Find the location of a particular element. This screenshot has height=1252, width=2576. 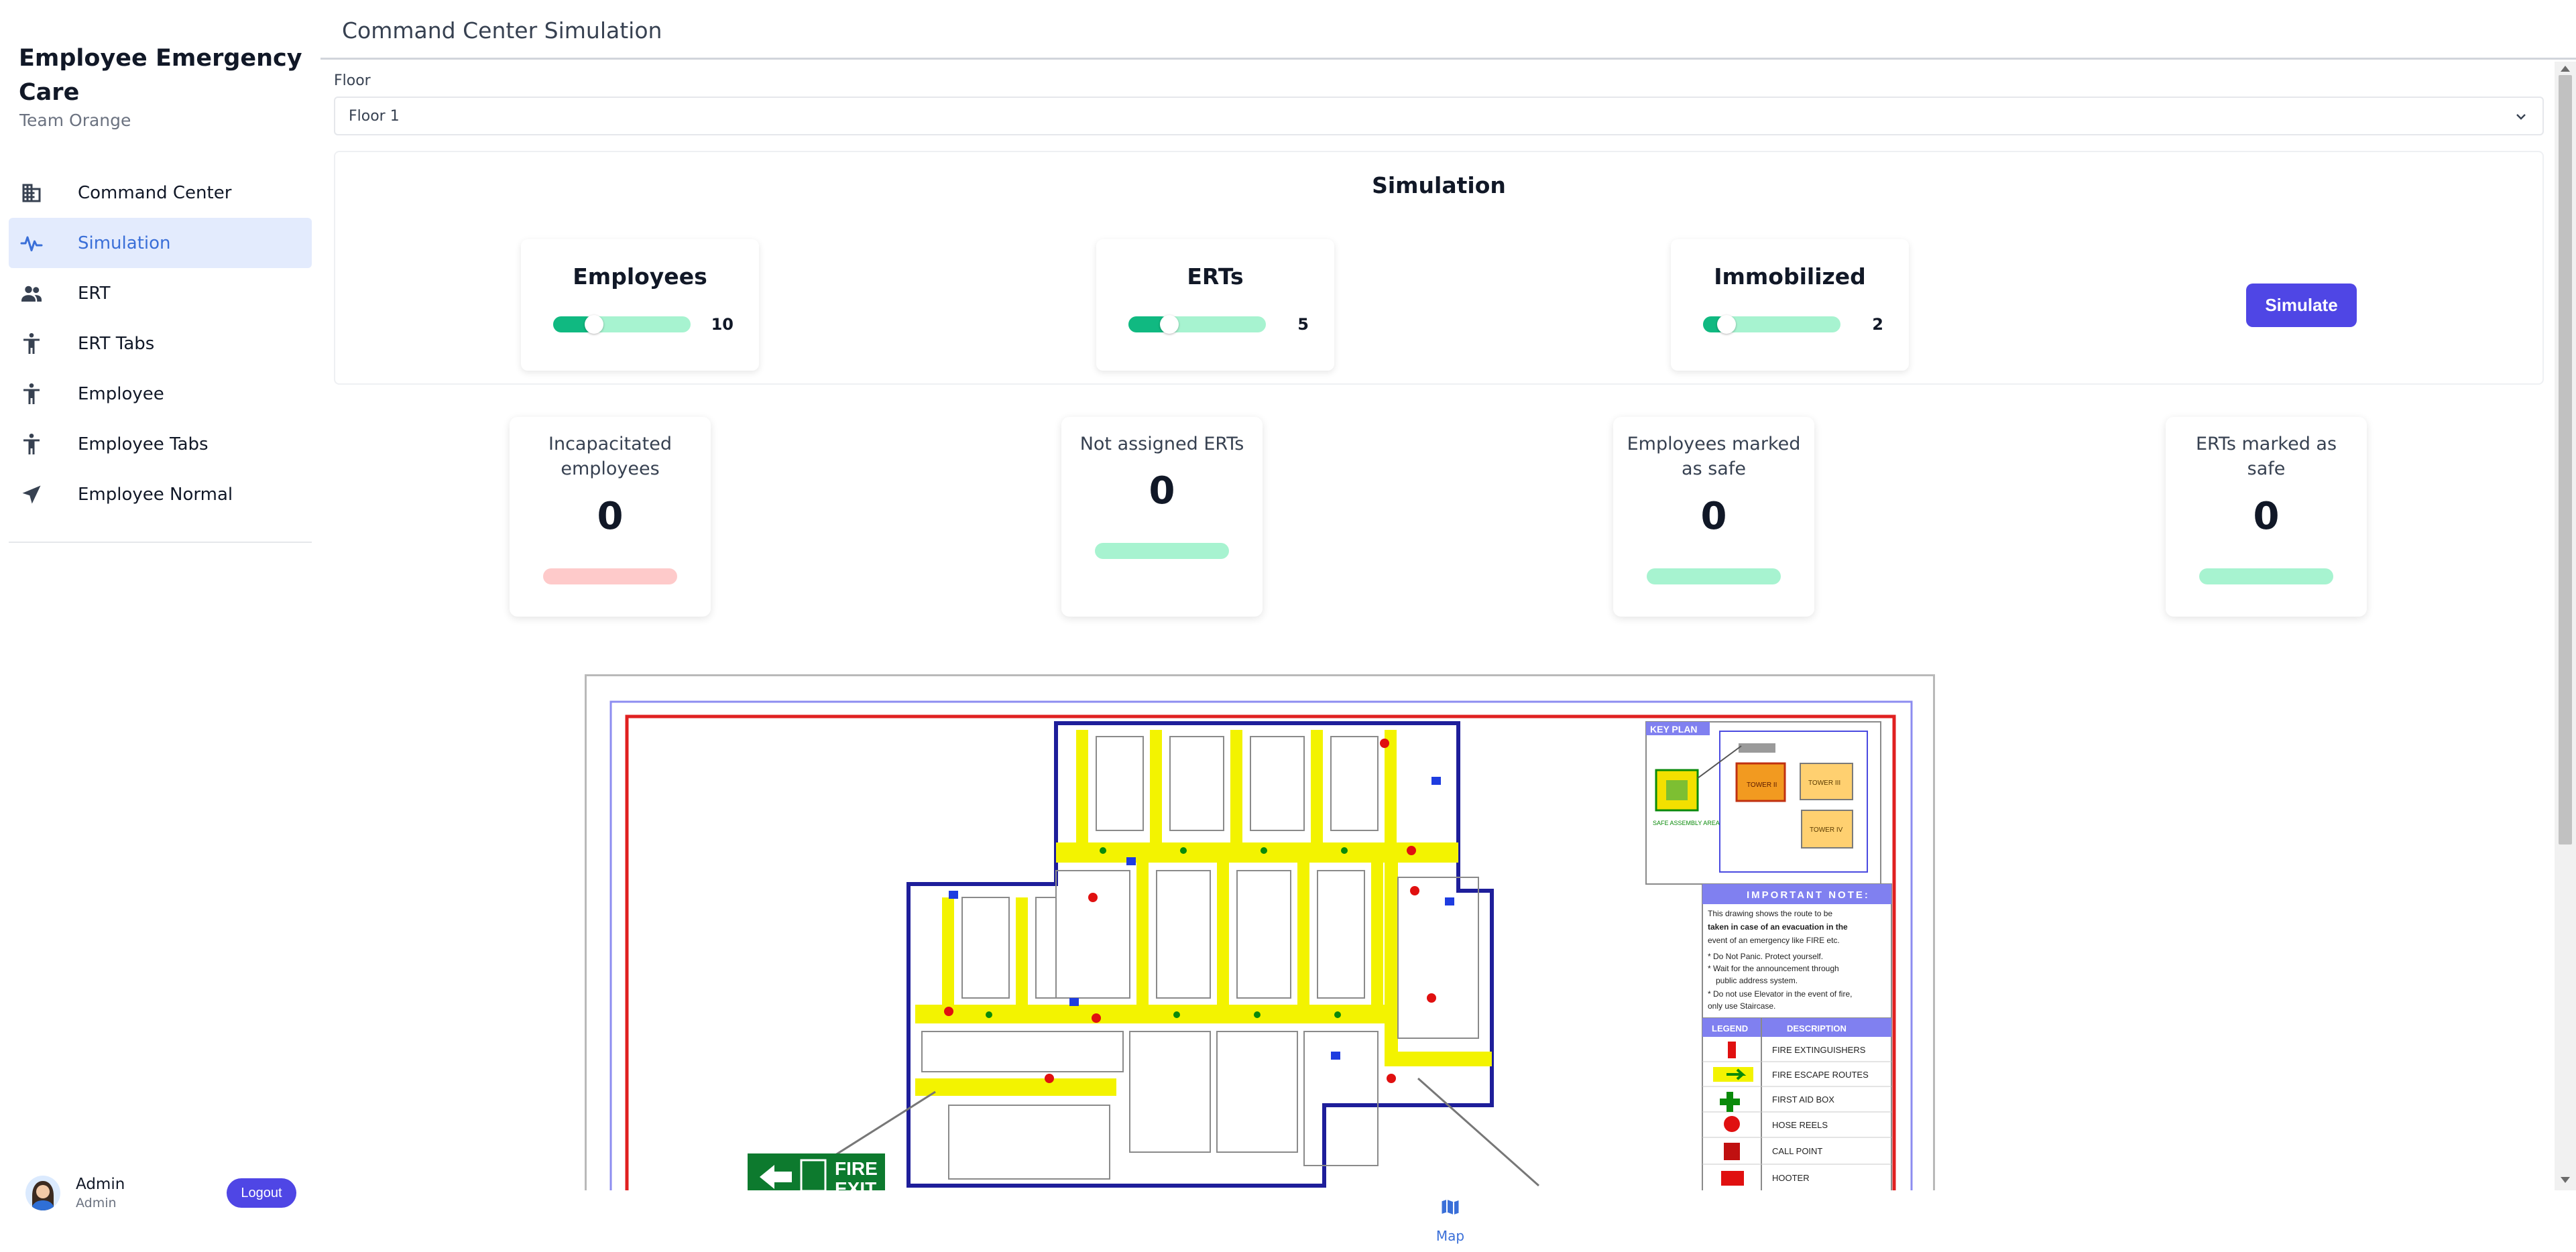

employees-slider is located at coordinates (622, 324).